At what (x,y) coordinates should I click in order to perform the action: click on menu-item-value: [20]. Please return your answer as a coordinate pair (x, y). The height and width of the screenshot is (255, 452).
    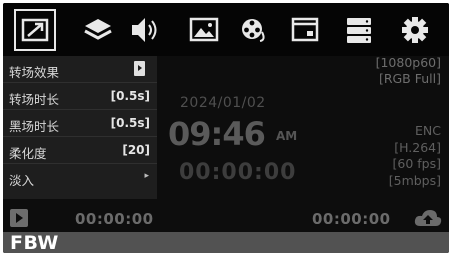
    Looking at the image, I should click on (136, 150).